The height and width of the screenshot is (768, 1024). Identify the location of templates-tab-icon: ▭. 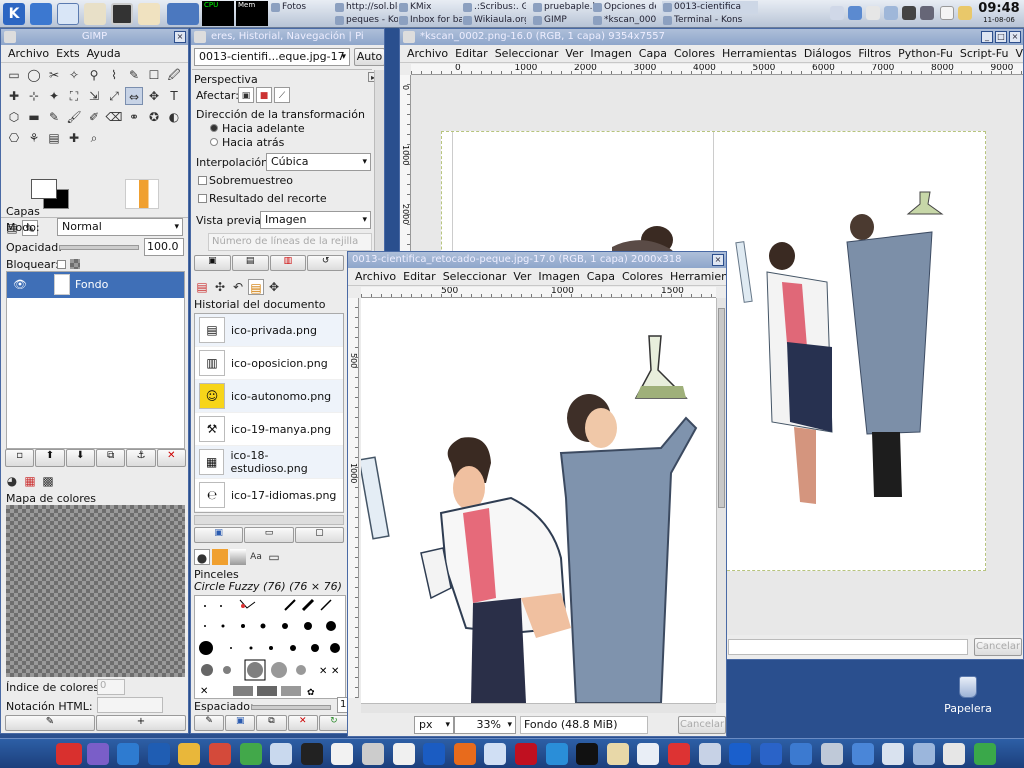
(274, 557).